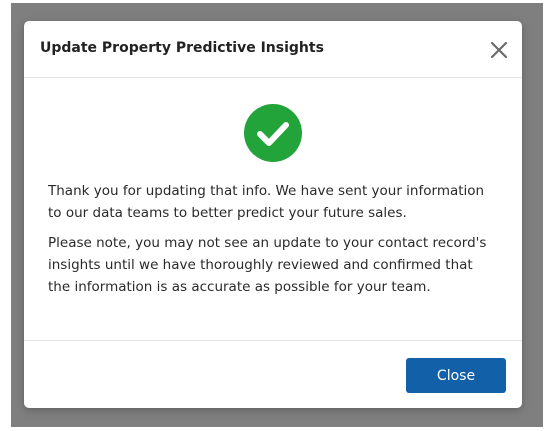  What do you see at coordinates (182, 48) in the screenshot?
I see `dialog-title: Update Property Predictive Insights` at bounding box center [182, 48].